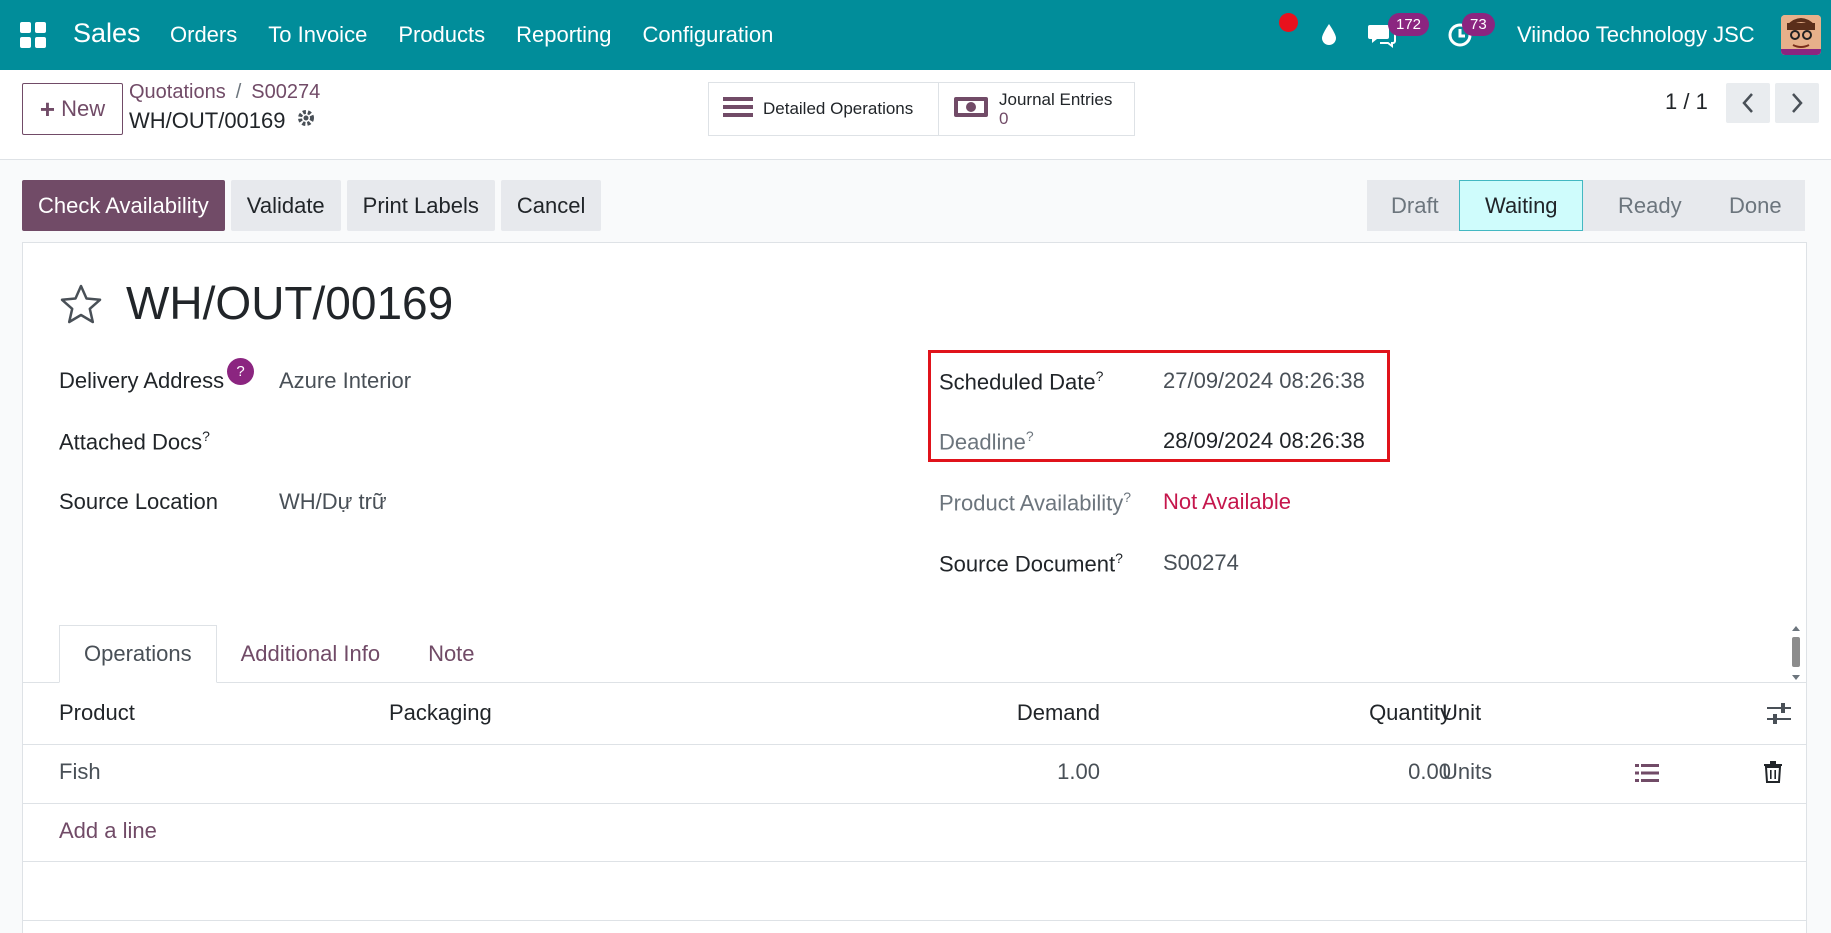 This screenshot has width=1831, height=933. What do you see at coordinates (1056, 99) in the screenshot?
I see `journal-entries-label: Journal Entries` at bounding box center [1056, 99].